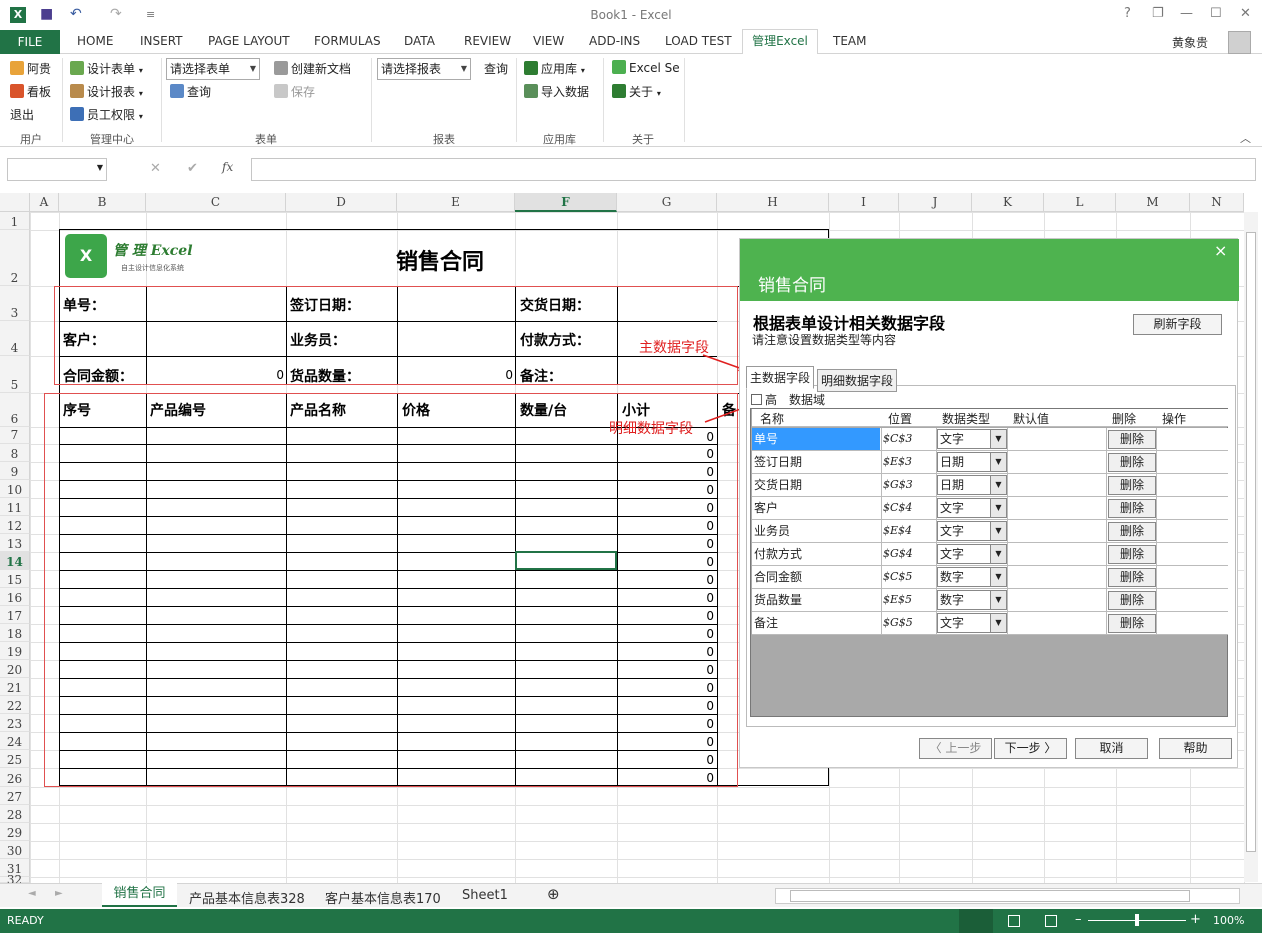 The image size is (1262, 933). Describe the element at coordinates (32, 893) in the screenshot. I see `prev-sheet-icon: ◄` at that location.